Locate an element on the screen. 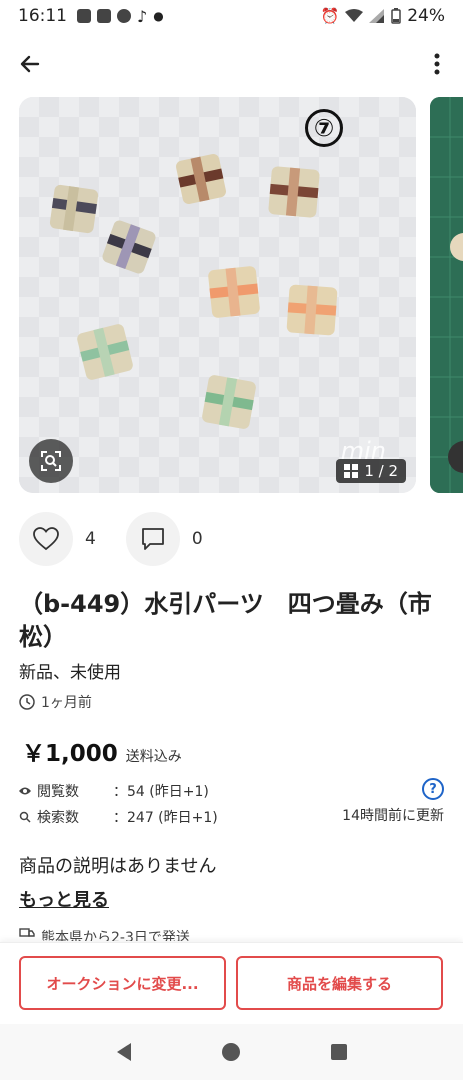  truck-icon is located at coordinates (27, 932).